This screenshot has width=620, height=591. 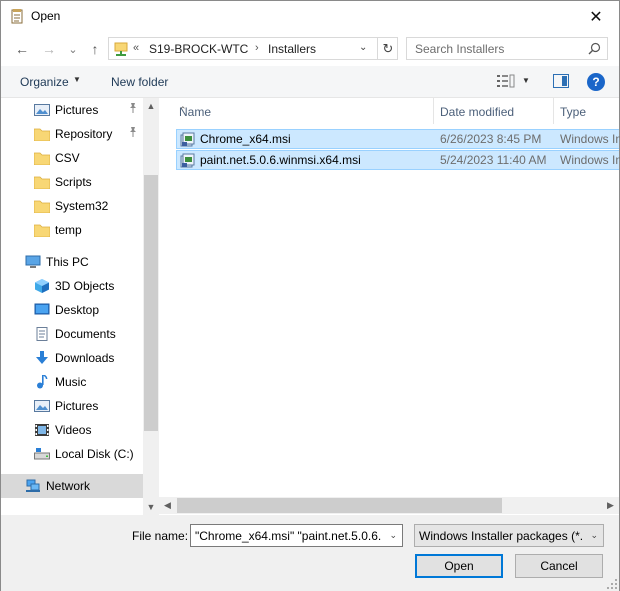 I want to click on help-button: ?, so click(x=596, y=82).